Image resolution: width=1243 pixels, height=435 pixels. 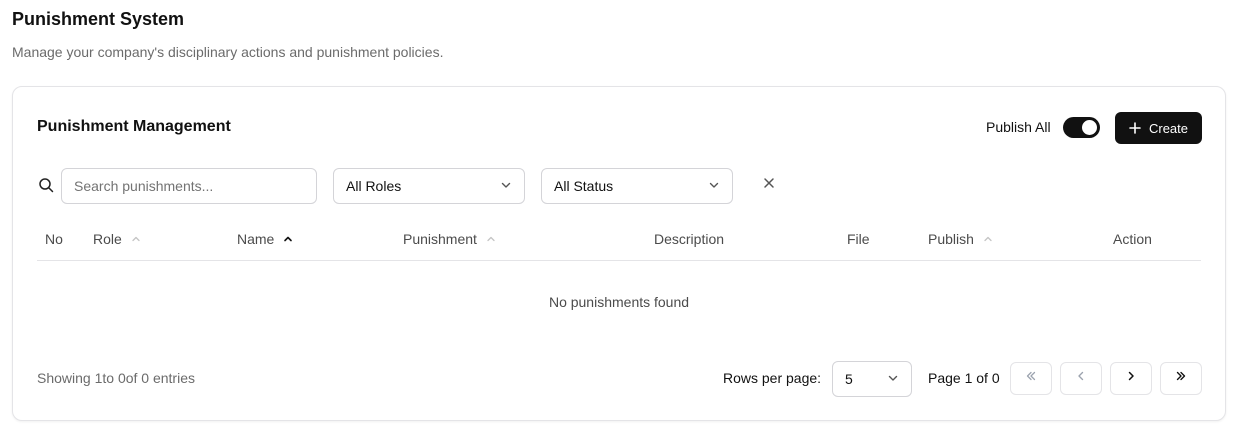 What do you see at coordinates (189, 186) in the screenshot?
I see `search-input` at bounding box center [189, 186].